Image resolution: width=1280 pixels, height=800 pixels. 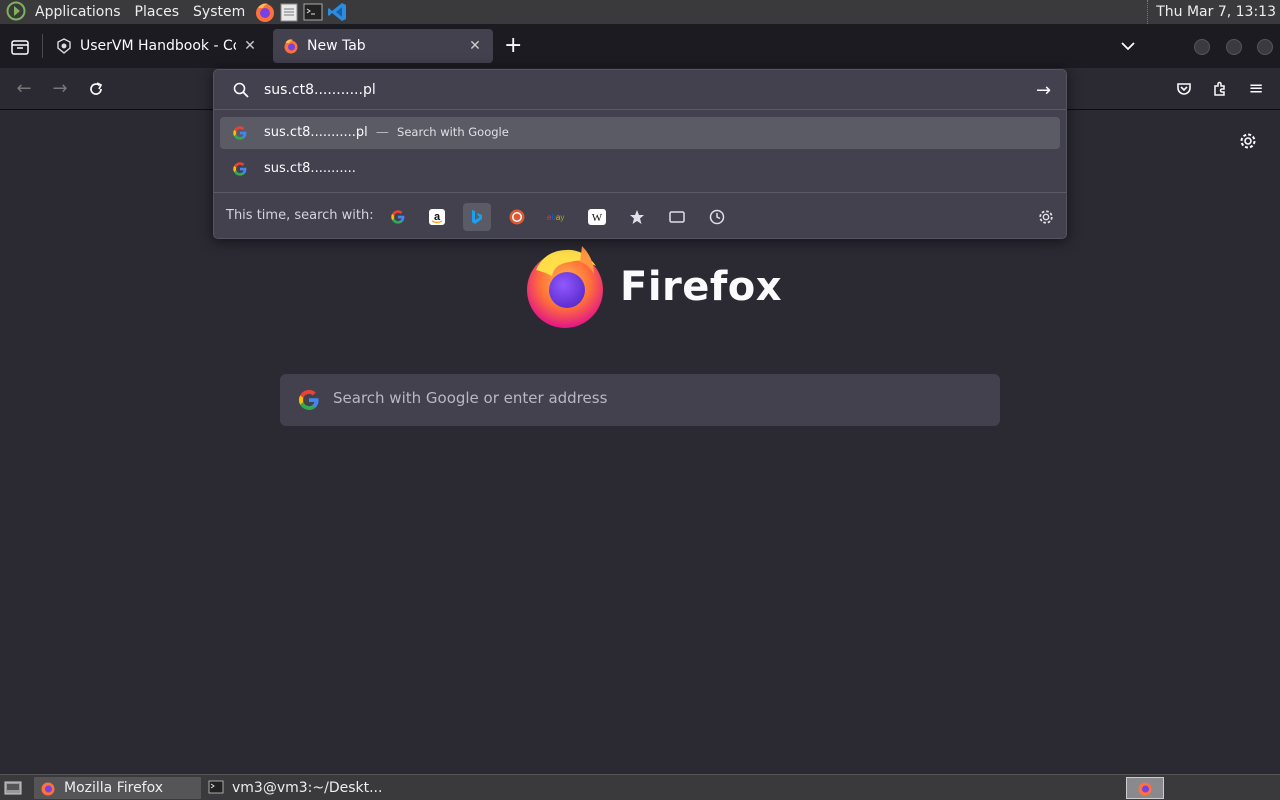 I want to click on firefox-favicon-icon, so click(x=291, y=46).